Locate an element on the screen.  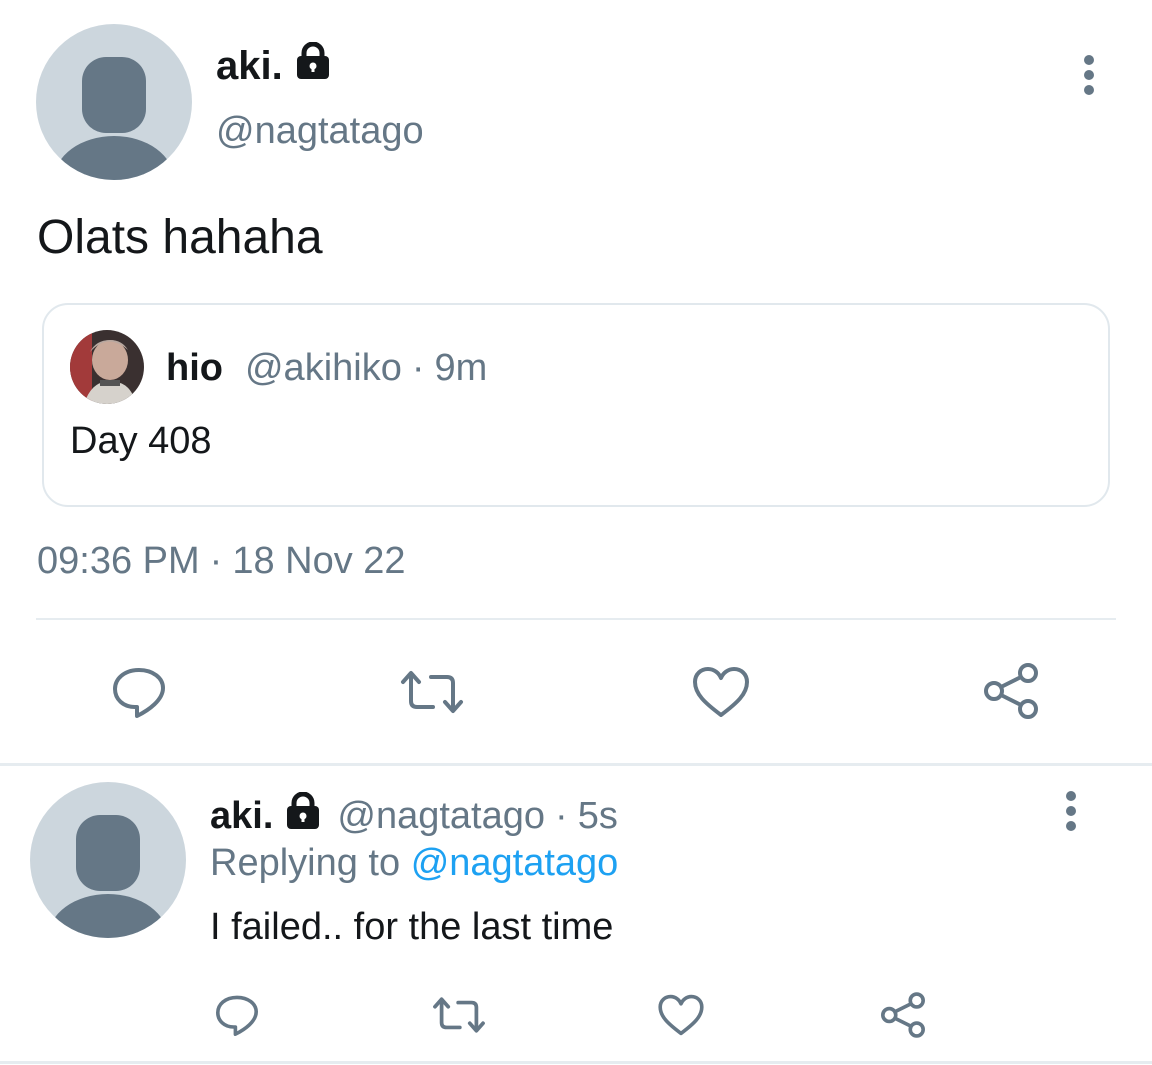
replying-to-label: Replying to is located at coordinates (305, 863).